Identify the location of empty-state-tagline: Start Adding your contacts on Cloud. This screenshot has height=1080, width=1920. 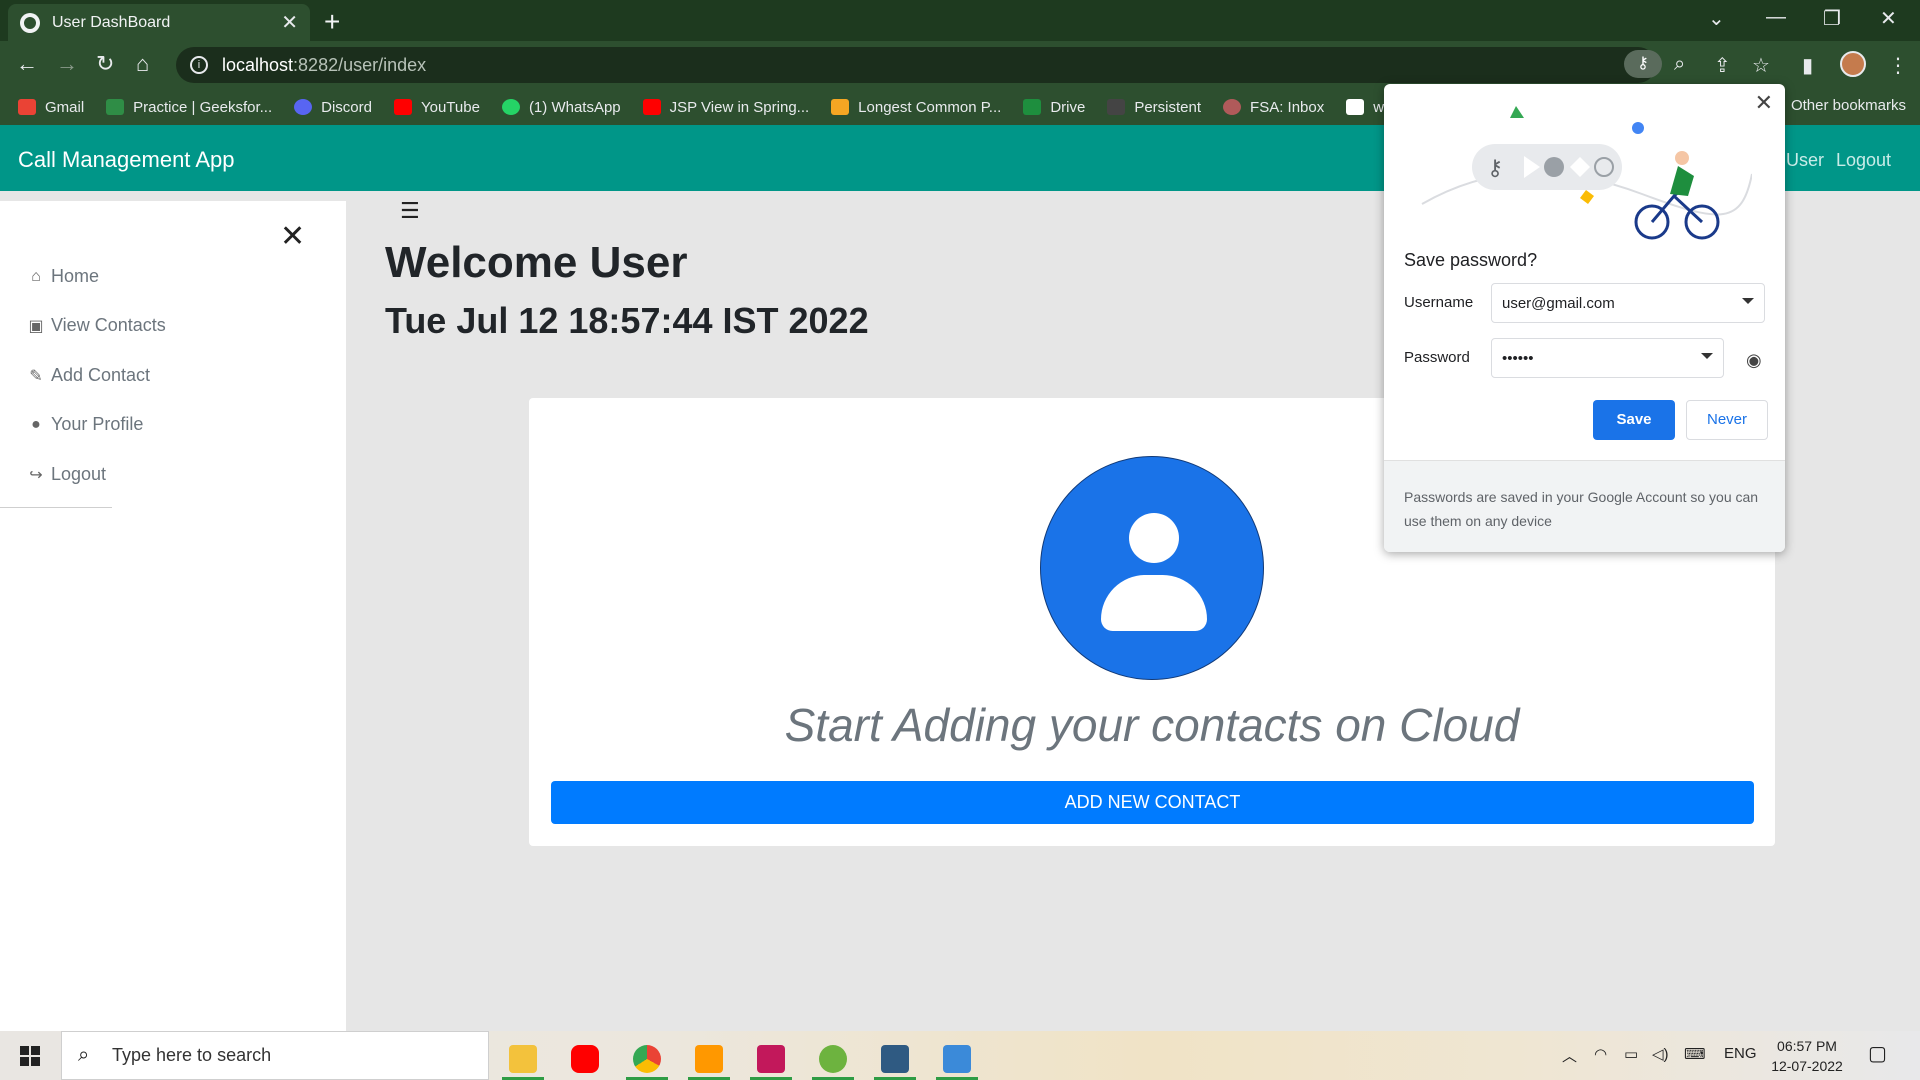
(1152, 725).